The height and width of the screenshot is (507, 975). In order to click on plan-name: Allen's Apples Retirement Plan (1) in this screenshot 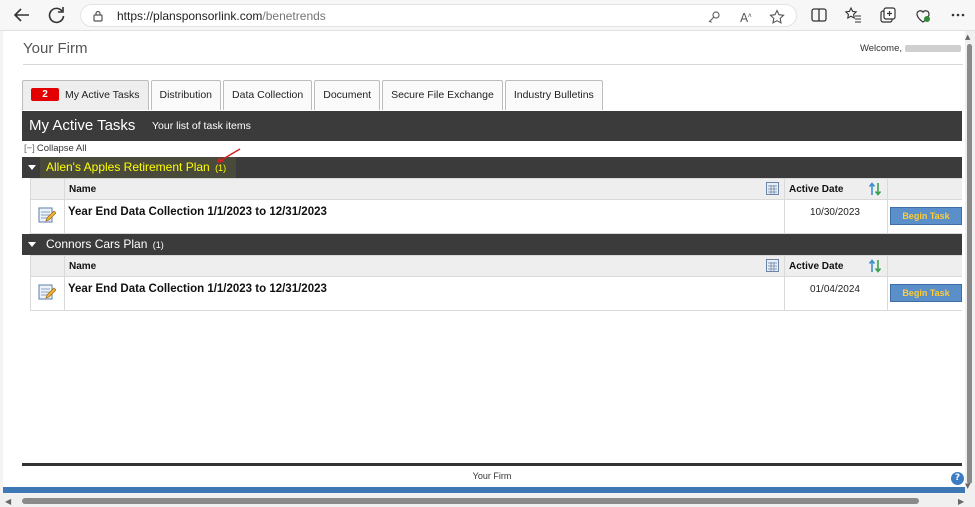, I will do `click(136, 167)`.